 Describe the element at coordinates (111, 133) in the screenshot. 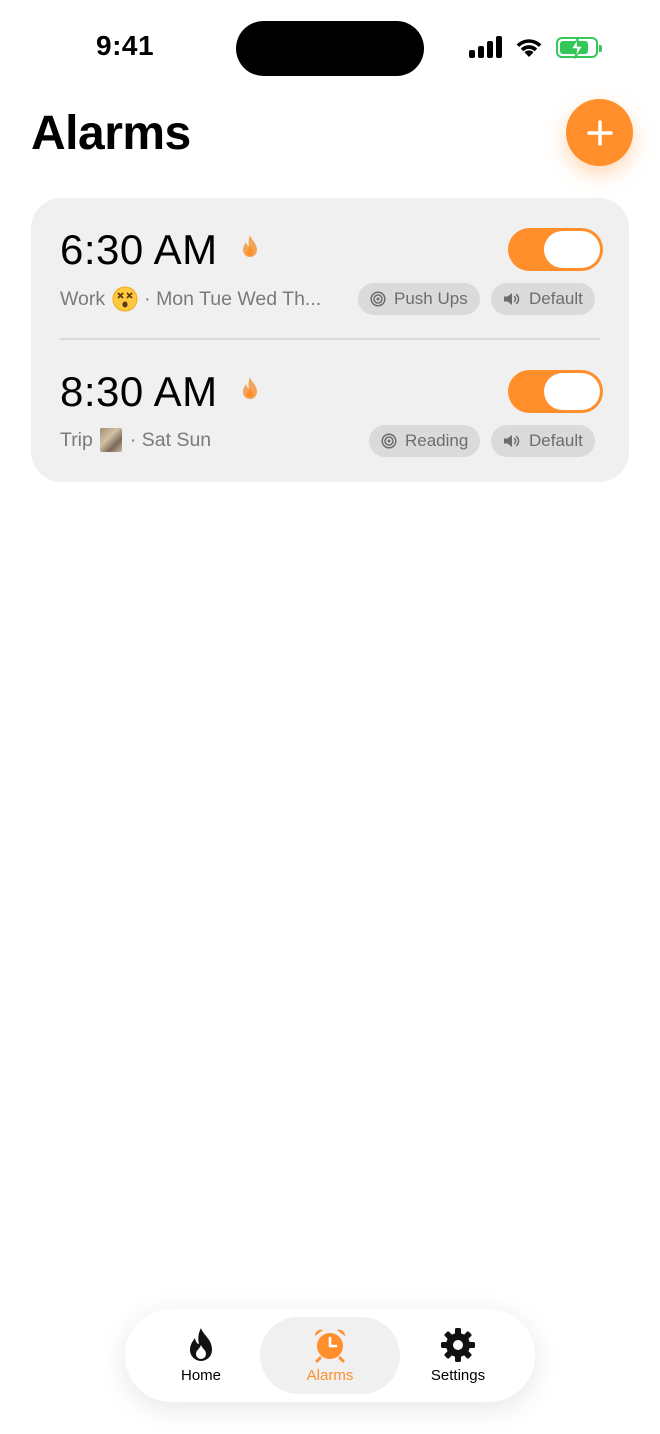

I see `page-title: Alarms` at that location.